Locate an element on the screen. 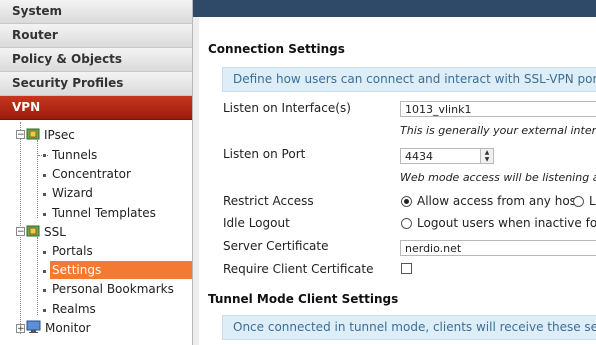 This screenshot has width=596, height=345. tree-item-tunnel-templates: Tunnel Templates is located at coordinates (104, 213).